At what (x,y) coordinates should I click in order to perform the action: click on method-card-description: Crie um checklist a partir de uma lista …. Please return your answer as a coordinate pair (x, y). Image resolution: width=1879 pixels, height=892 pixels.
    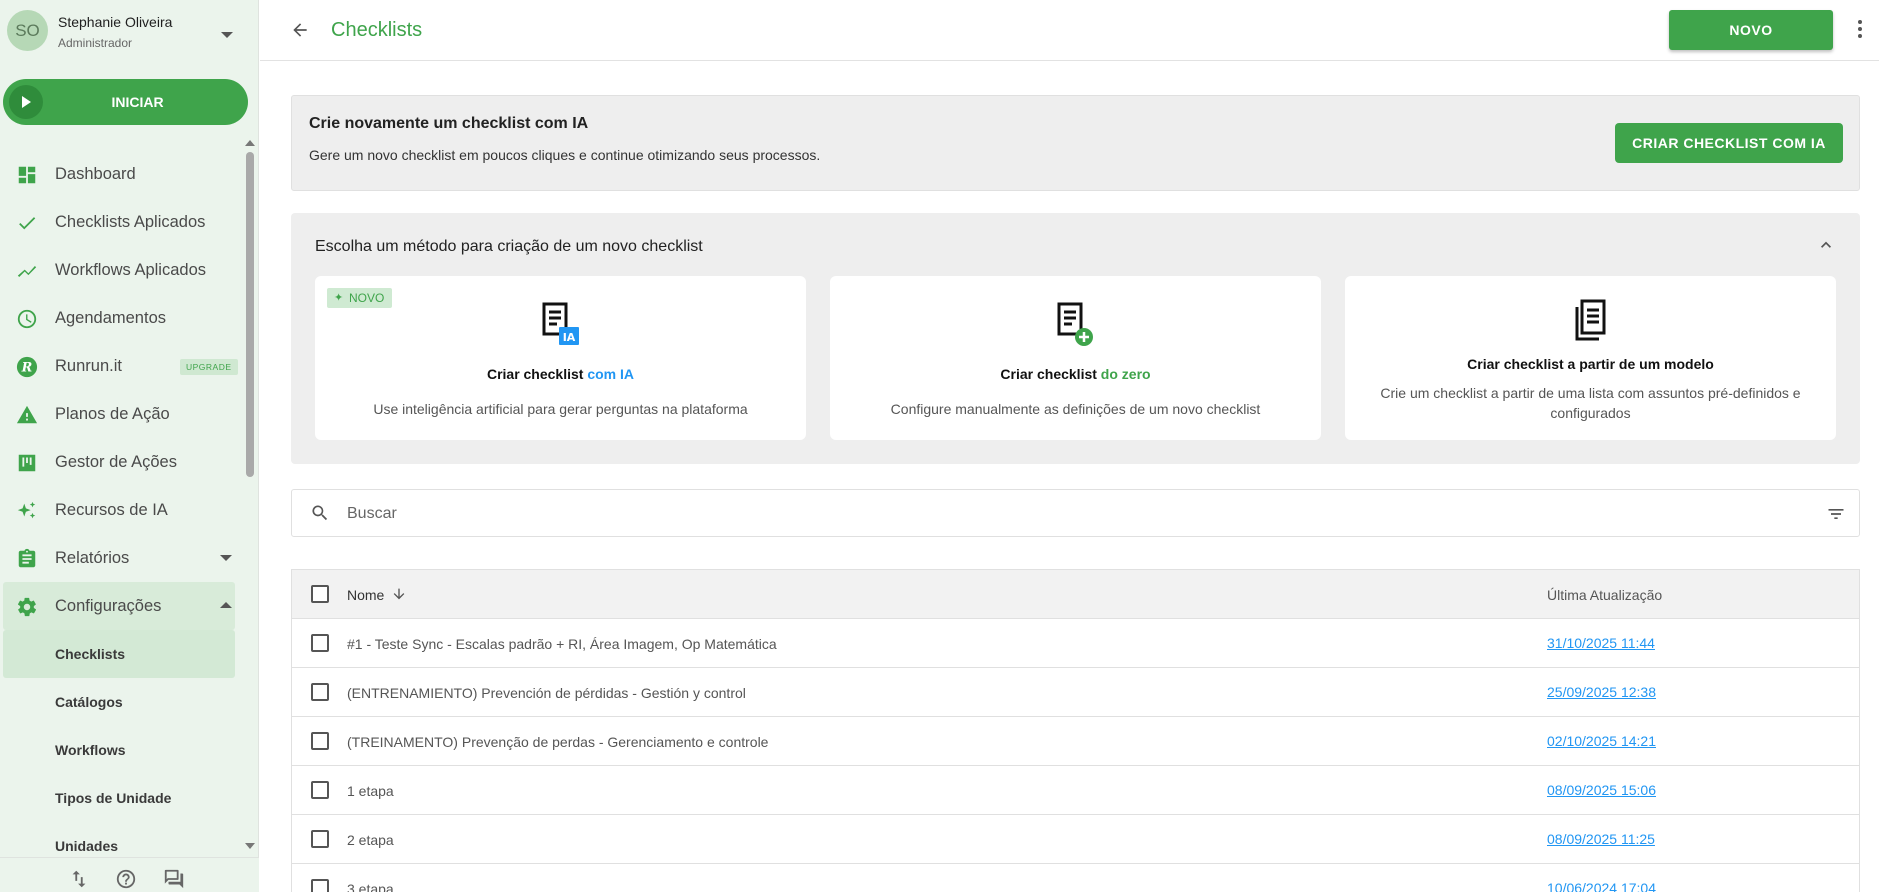
    Looking at the image, I should click on (1590, 403).